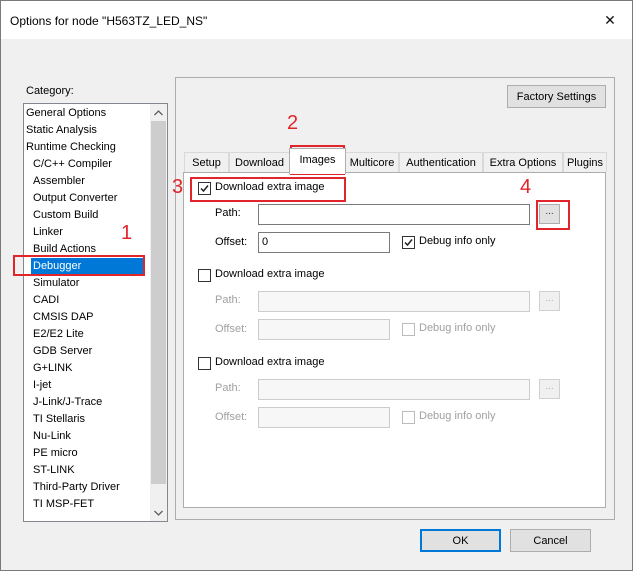  What do you see at coordinates (75, 198) in the screenshot?
I see `category-item: Output Converter` at bounding box center [75, 198].